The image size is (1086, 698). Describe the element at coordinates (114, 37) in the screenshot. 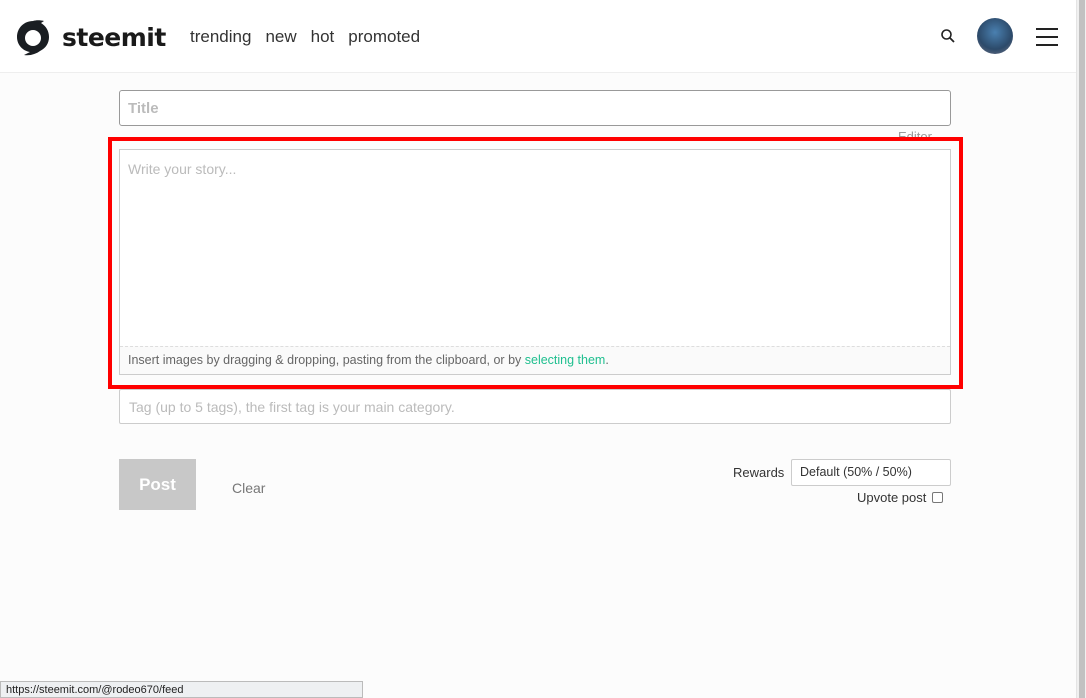

I see `brand-name: steemit` at that location.